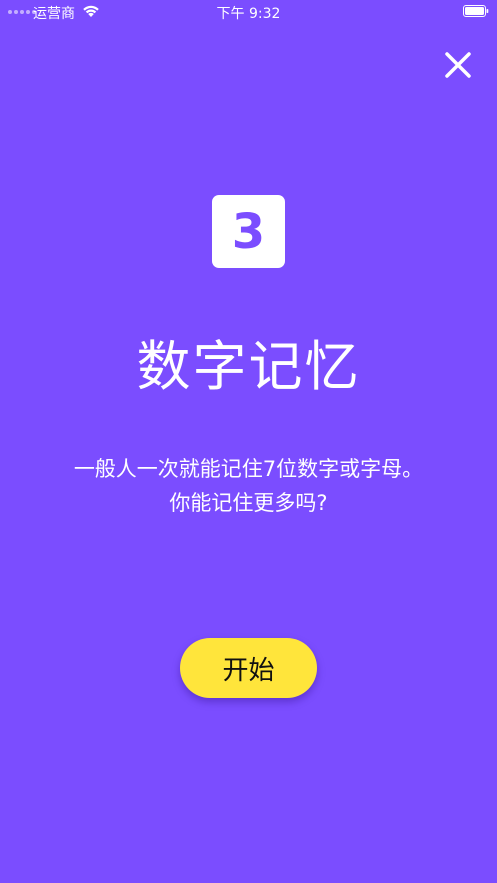 Image resolution: width=497 pixels, height=883 pixels. Describe the element at coordinates (248, 469) in the screenshot. I see `description-line-1: 一般人一次就能记住7位数字或字母。` at that location.